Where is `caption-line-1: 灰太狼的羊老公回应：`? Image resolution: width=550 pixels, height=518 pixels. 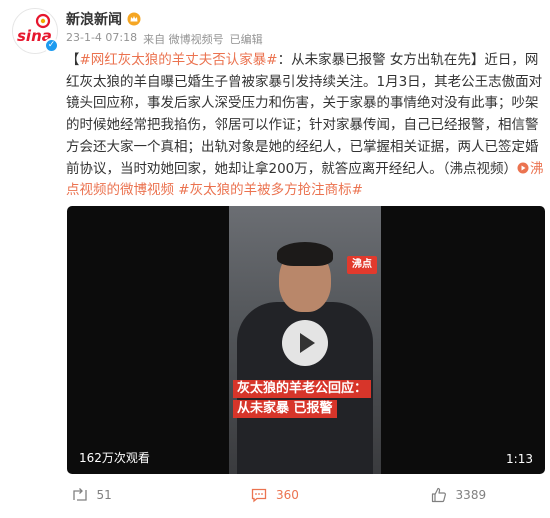 caption-line-1: 灰太狼的羊老公回应： is located at coordinates (302, 389).